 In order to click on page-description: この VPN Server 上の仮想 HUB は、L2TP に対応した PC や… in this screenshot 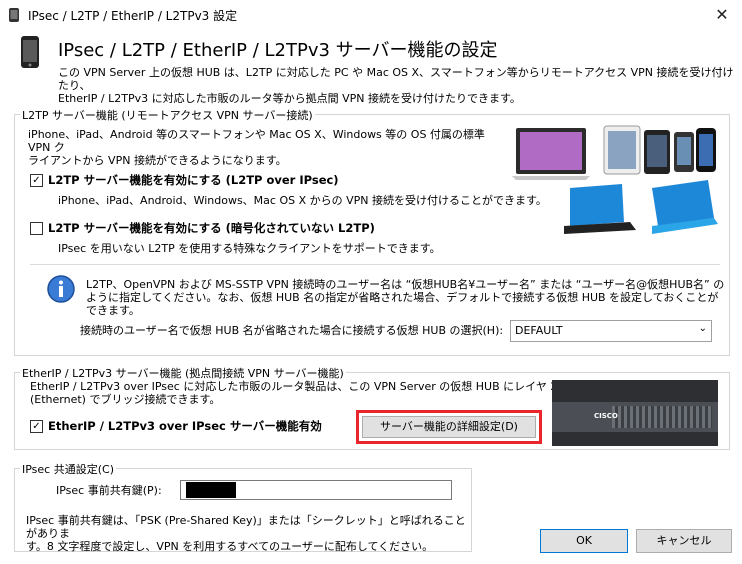, I will do `click(398, 85)`.